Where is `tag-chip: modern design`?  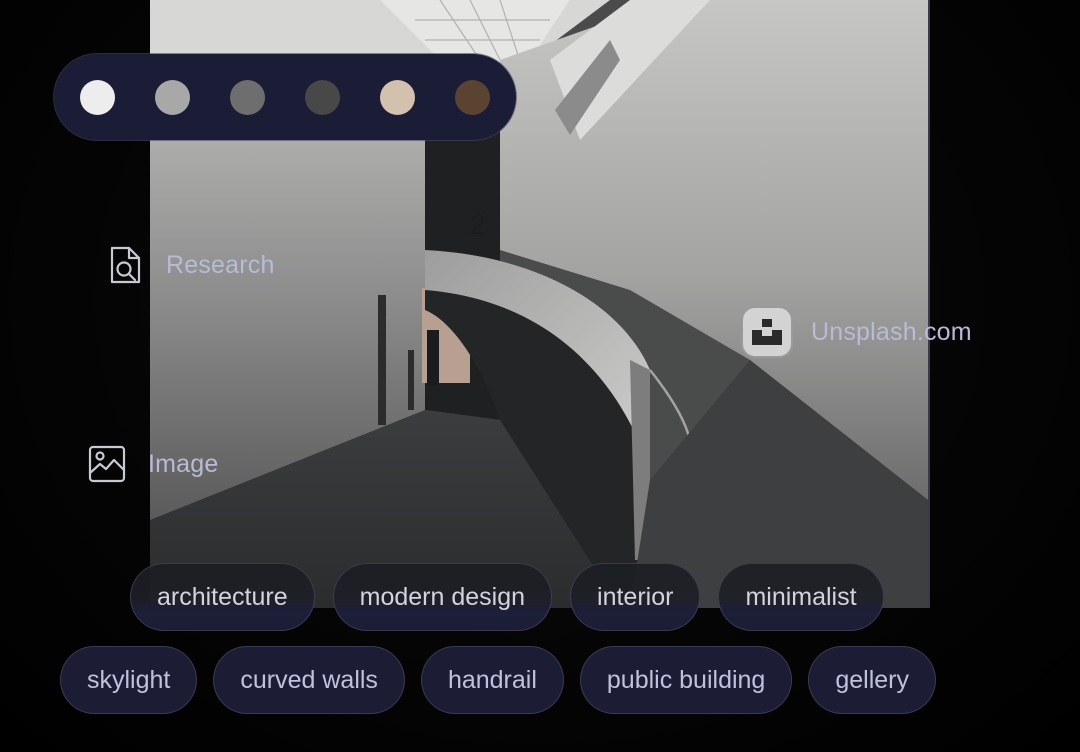 tag-chip: modern design is located at coordinates (442, 597).